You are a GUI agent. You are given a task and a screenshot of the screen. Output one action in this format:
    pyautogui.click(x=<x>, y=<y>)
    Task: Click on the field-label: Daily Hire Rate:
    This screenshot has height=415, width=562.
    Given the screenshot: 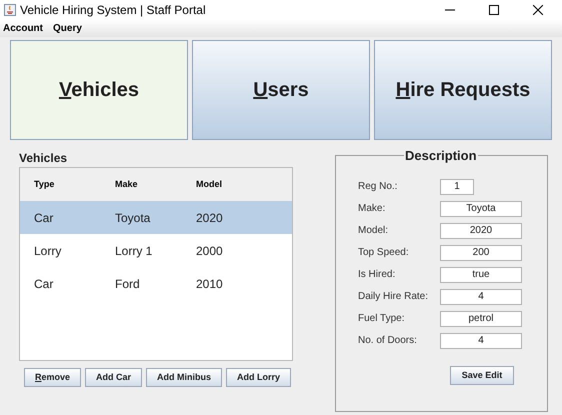 What is the action you would take?
    pyautogui.click(x=394, y=297)
    